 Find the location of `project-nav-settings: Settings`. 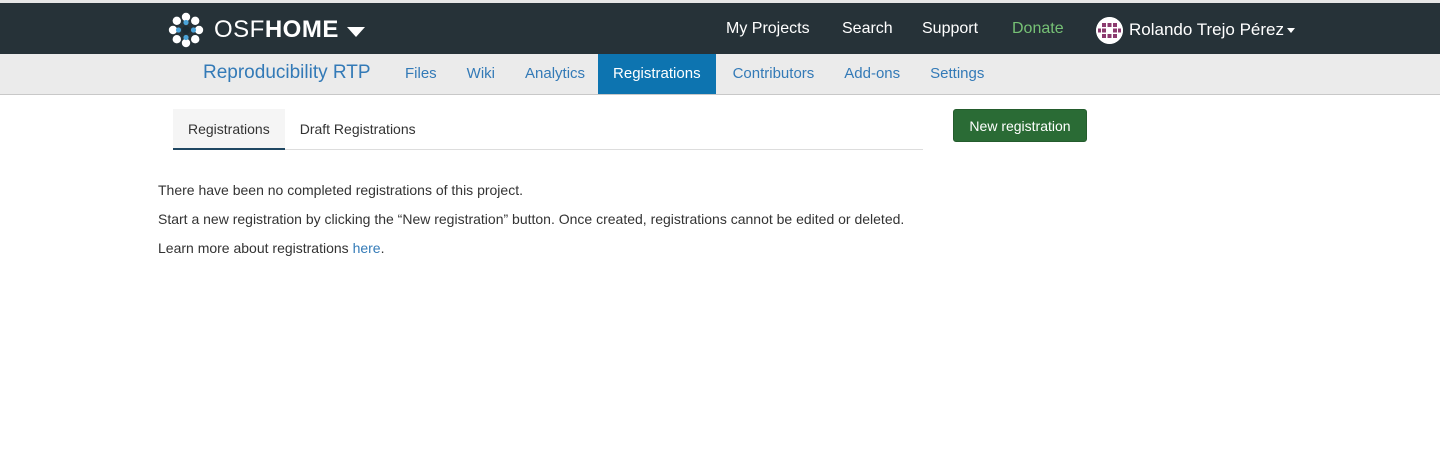

project-nav-settings: Settings is located at coordinates (957, 74).